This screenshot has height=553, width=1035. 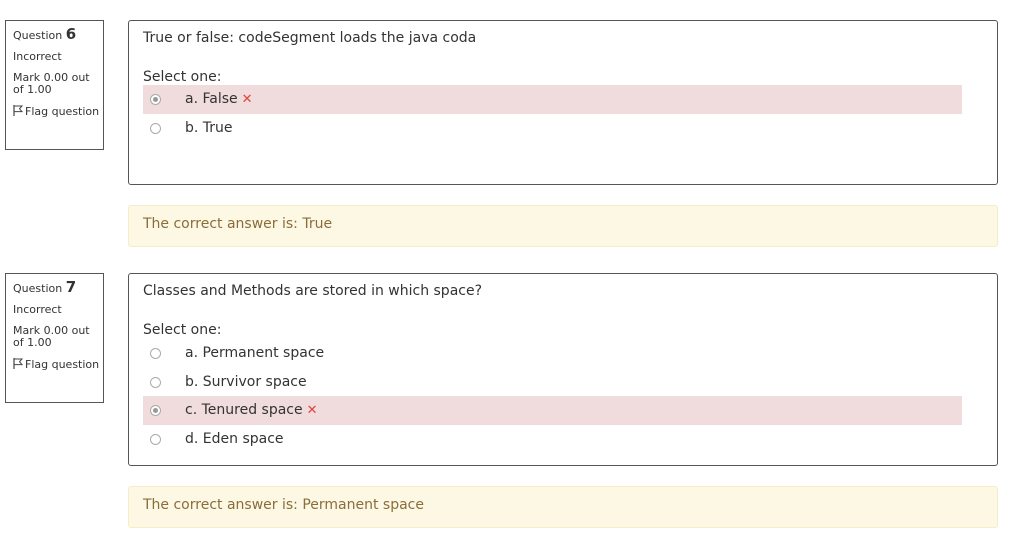 I want to click on feedback-panel-7: The correct answer is: Permanent space, so click(x=563, y=507).